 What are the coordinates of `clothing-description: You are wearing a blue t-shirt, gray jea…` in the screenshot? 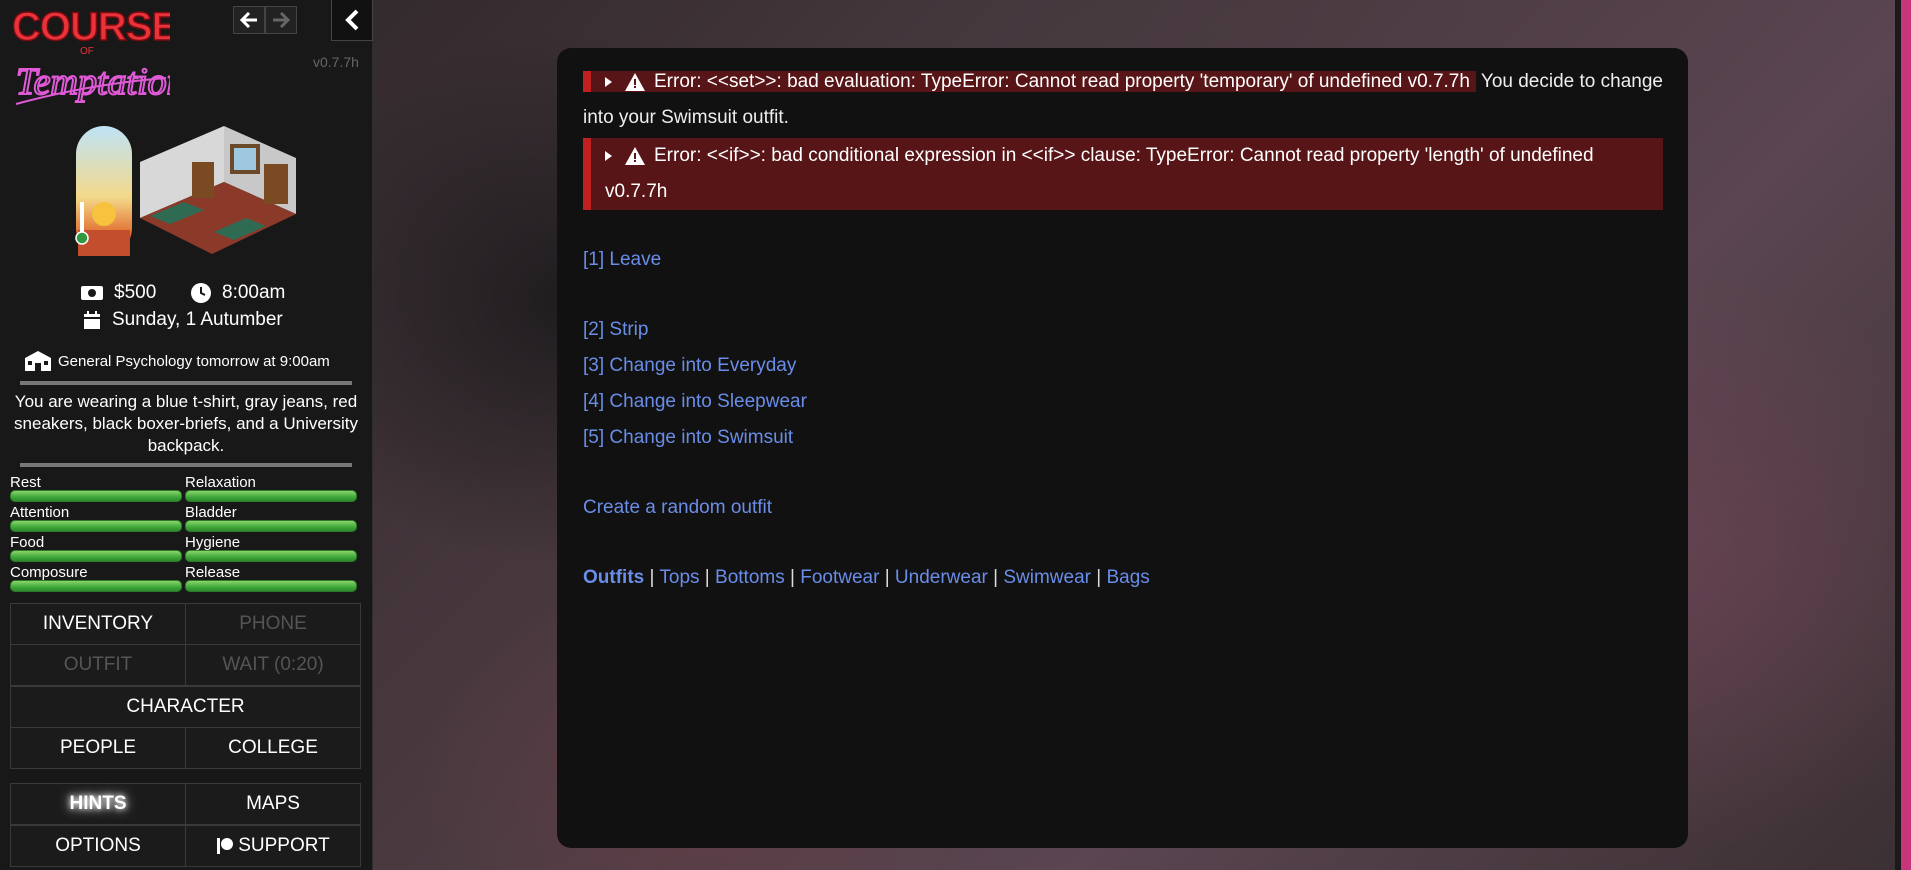 It's located at (186, 423).